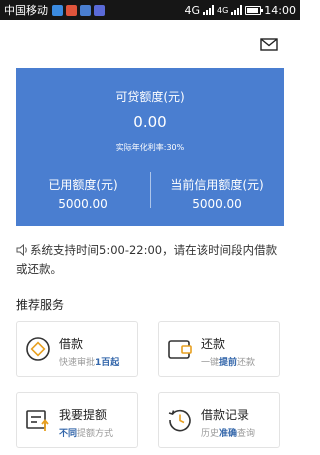 This screenshot has height=455, width=320. What do you see at coordinates (37, 420) in the screenshot?
I see `raise-limit-icon` at bounding box center [37, 420].